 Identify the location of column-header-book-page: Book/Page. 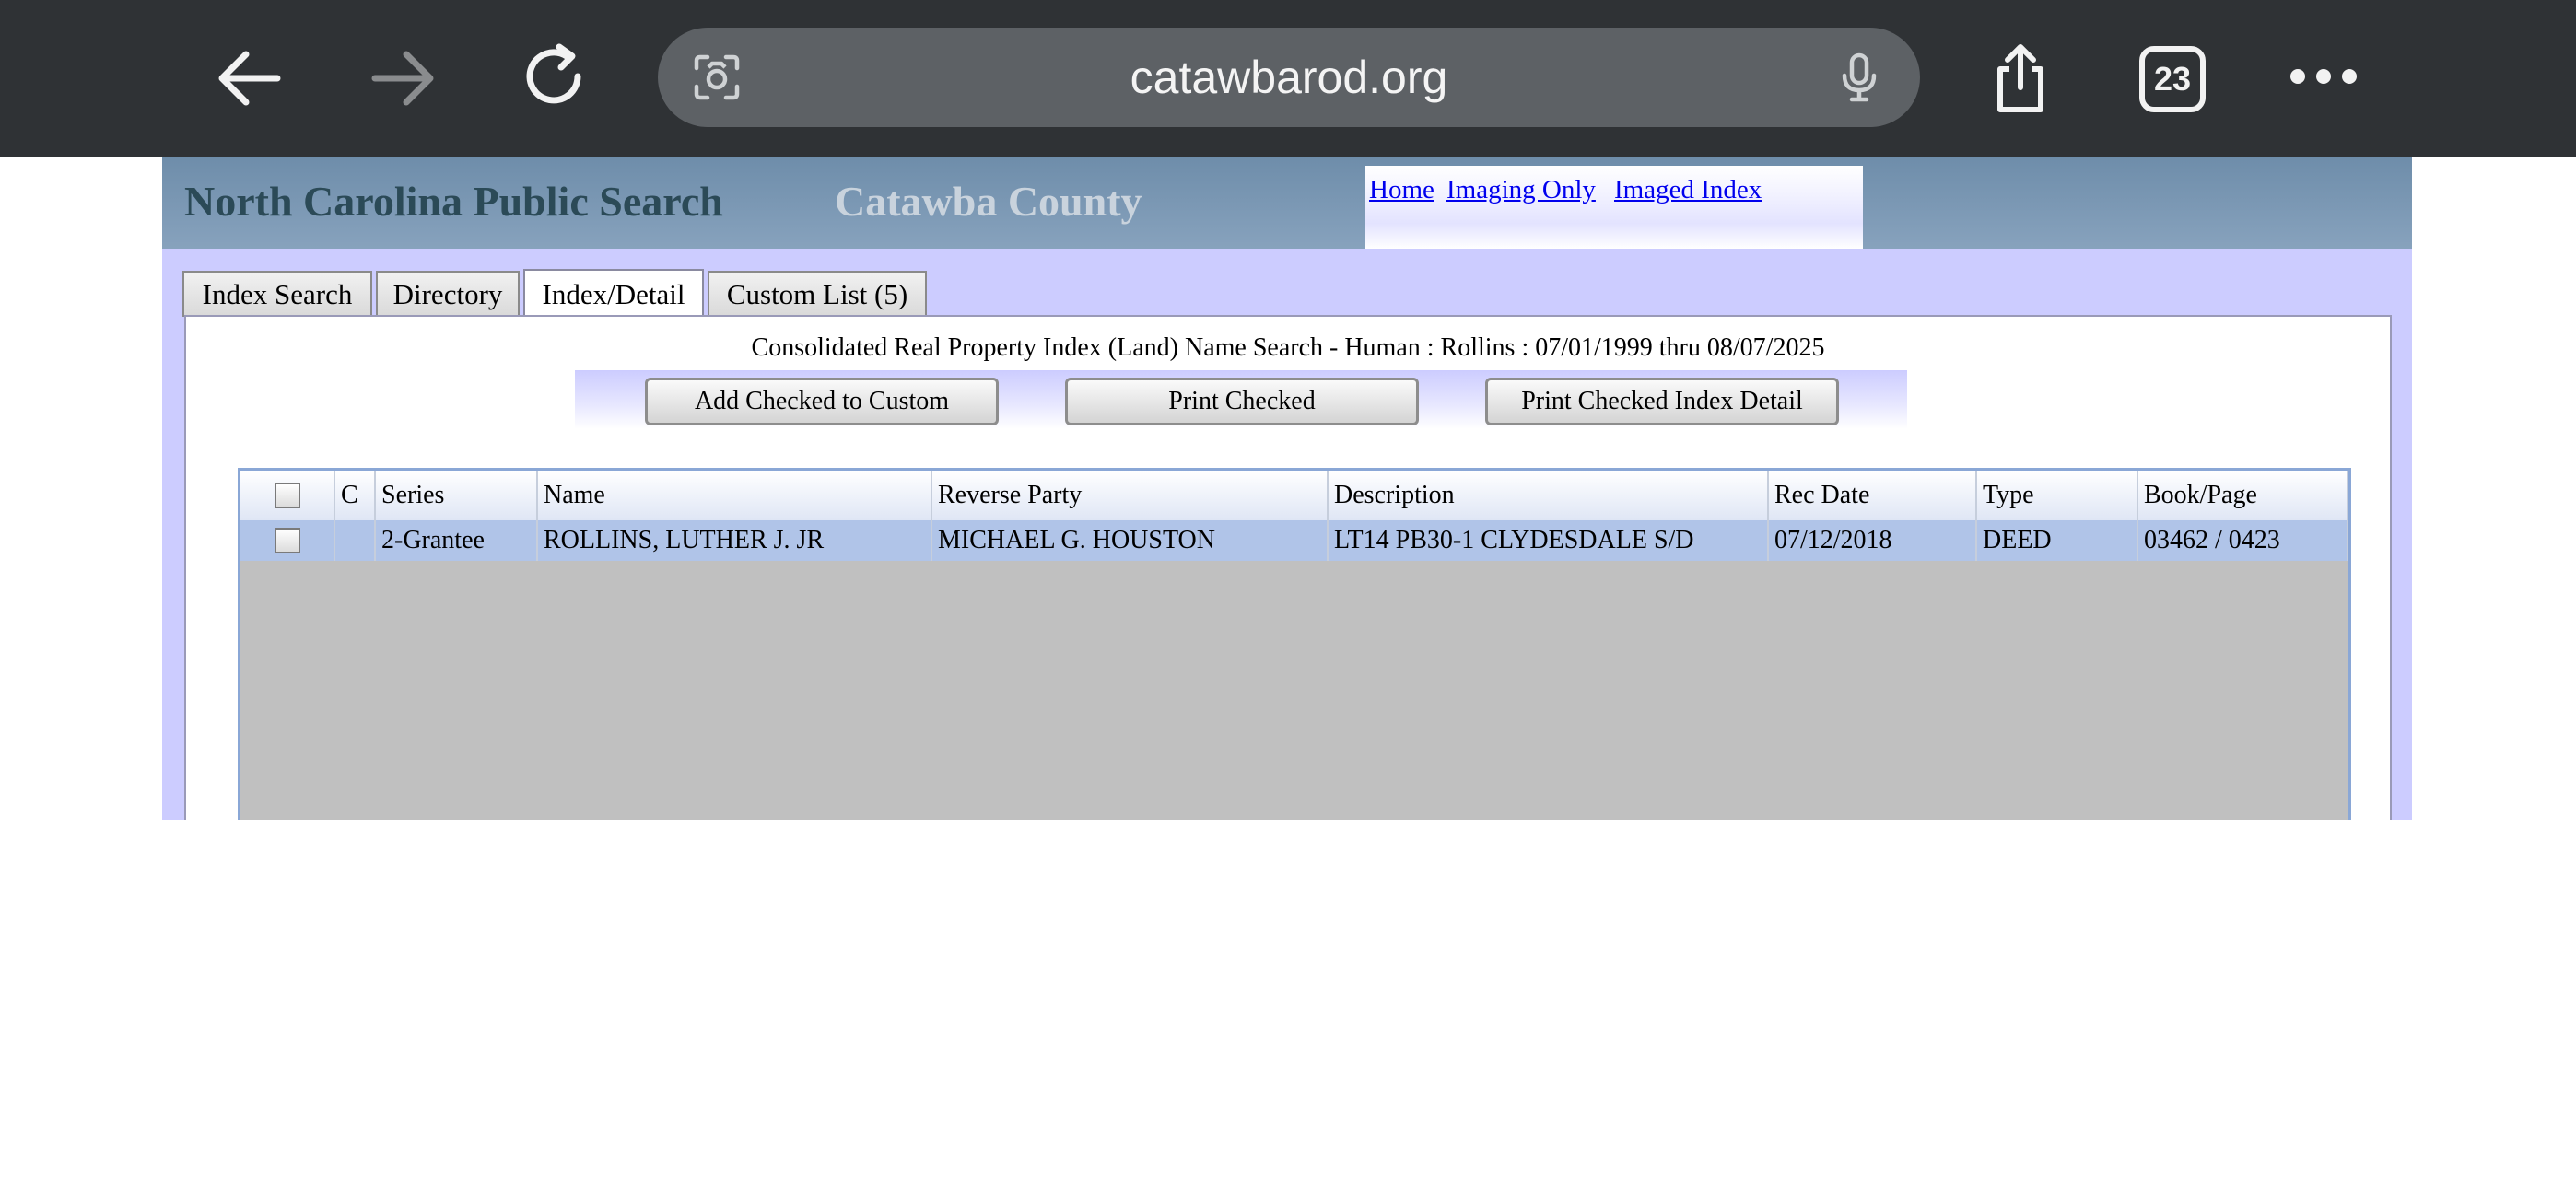
(2242, 496).